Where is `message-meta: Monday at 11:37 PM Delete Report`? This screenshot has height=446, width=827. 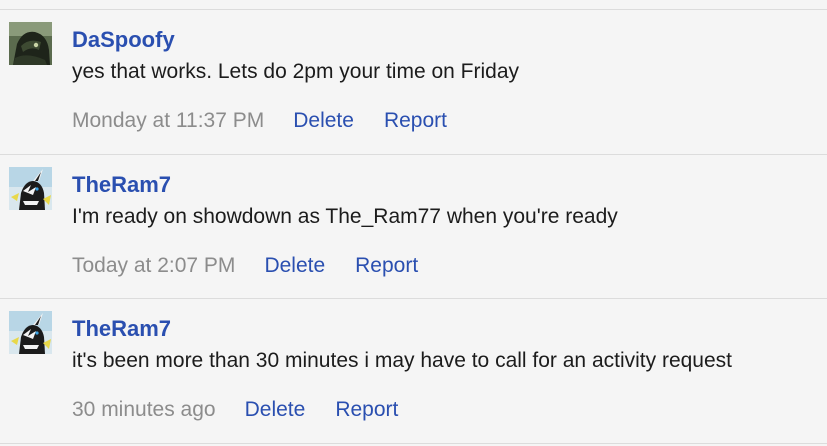 message-meta: Monday at 11:37 PM Delete Report is located at coordinates (259, 121).